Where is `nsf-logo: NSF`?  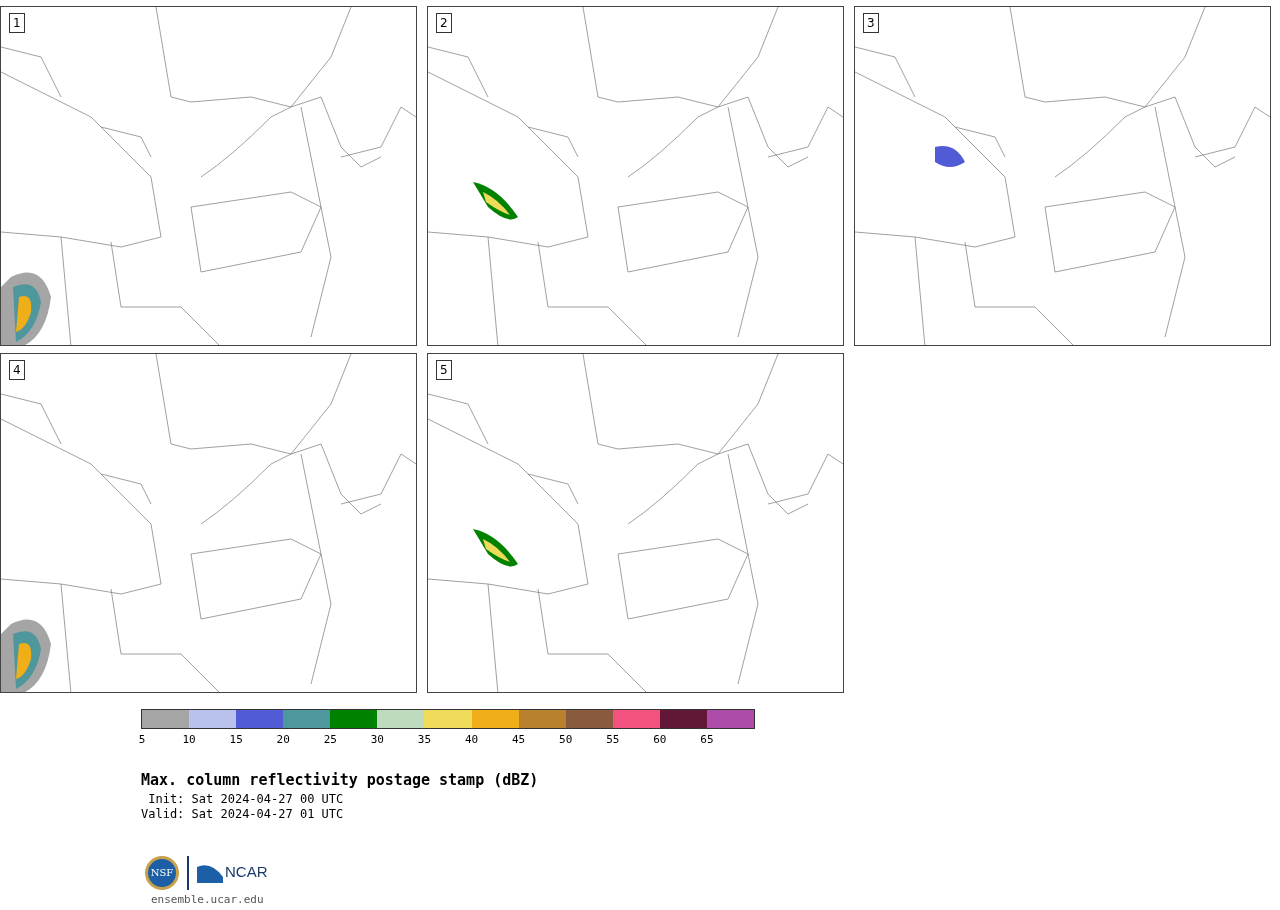
nsf-logo: NSF is located at coordinates (162, 872).